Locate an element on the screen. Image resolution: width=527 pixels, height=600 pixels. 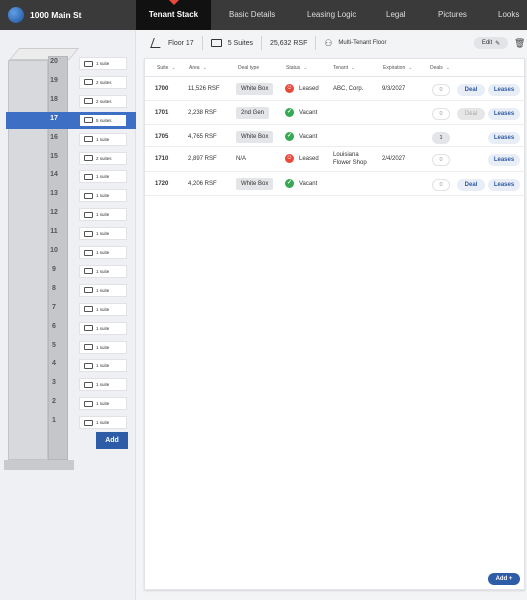
col-expiration: Expiration ⌄ is located at coordinates (397, 68).